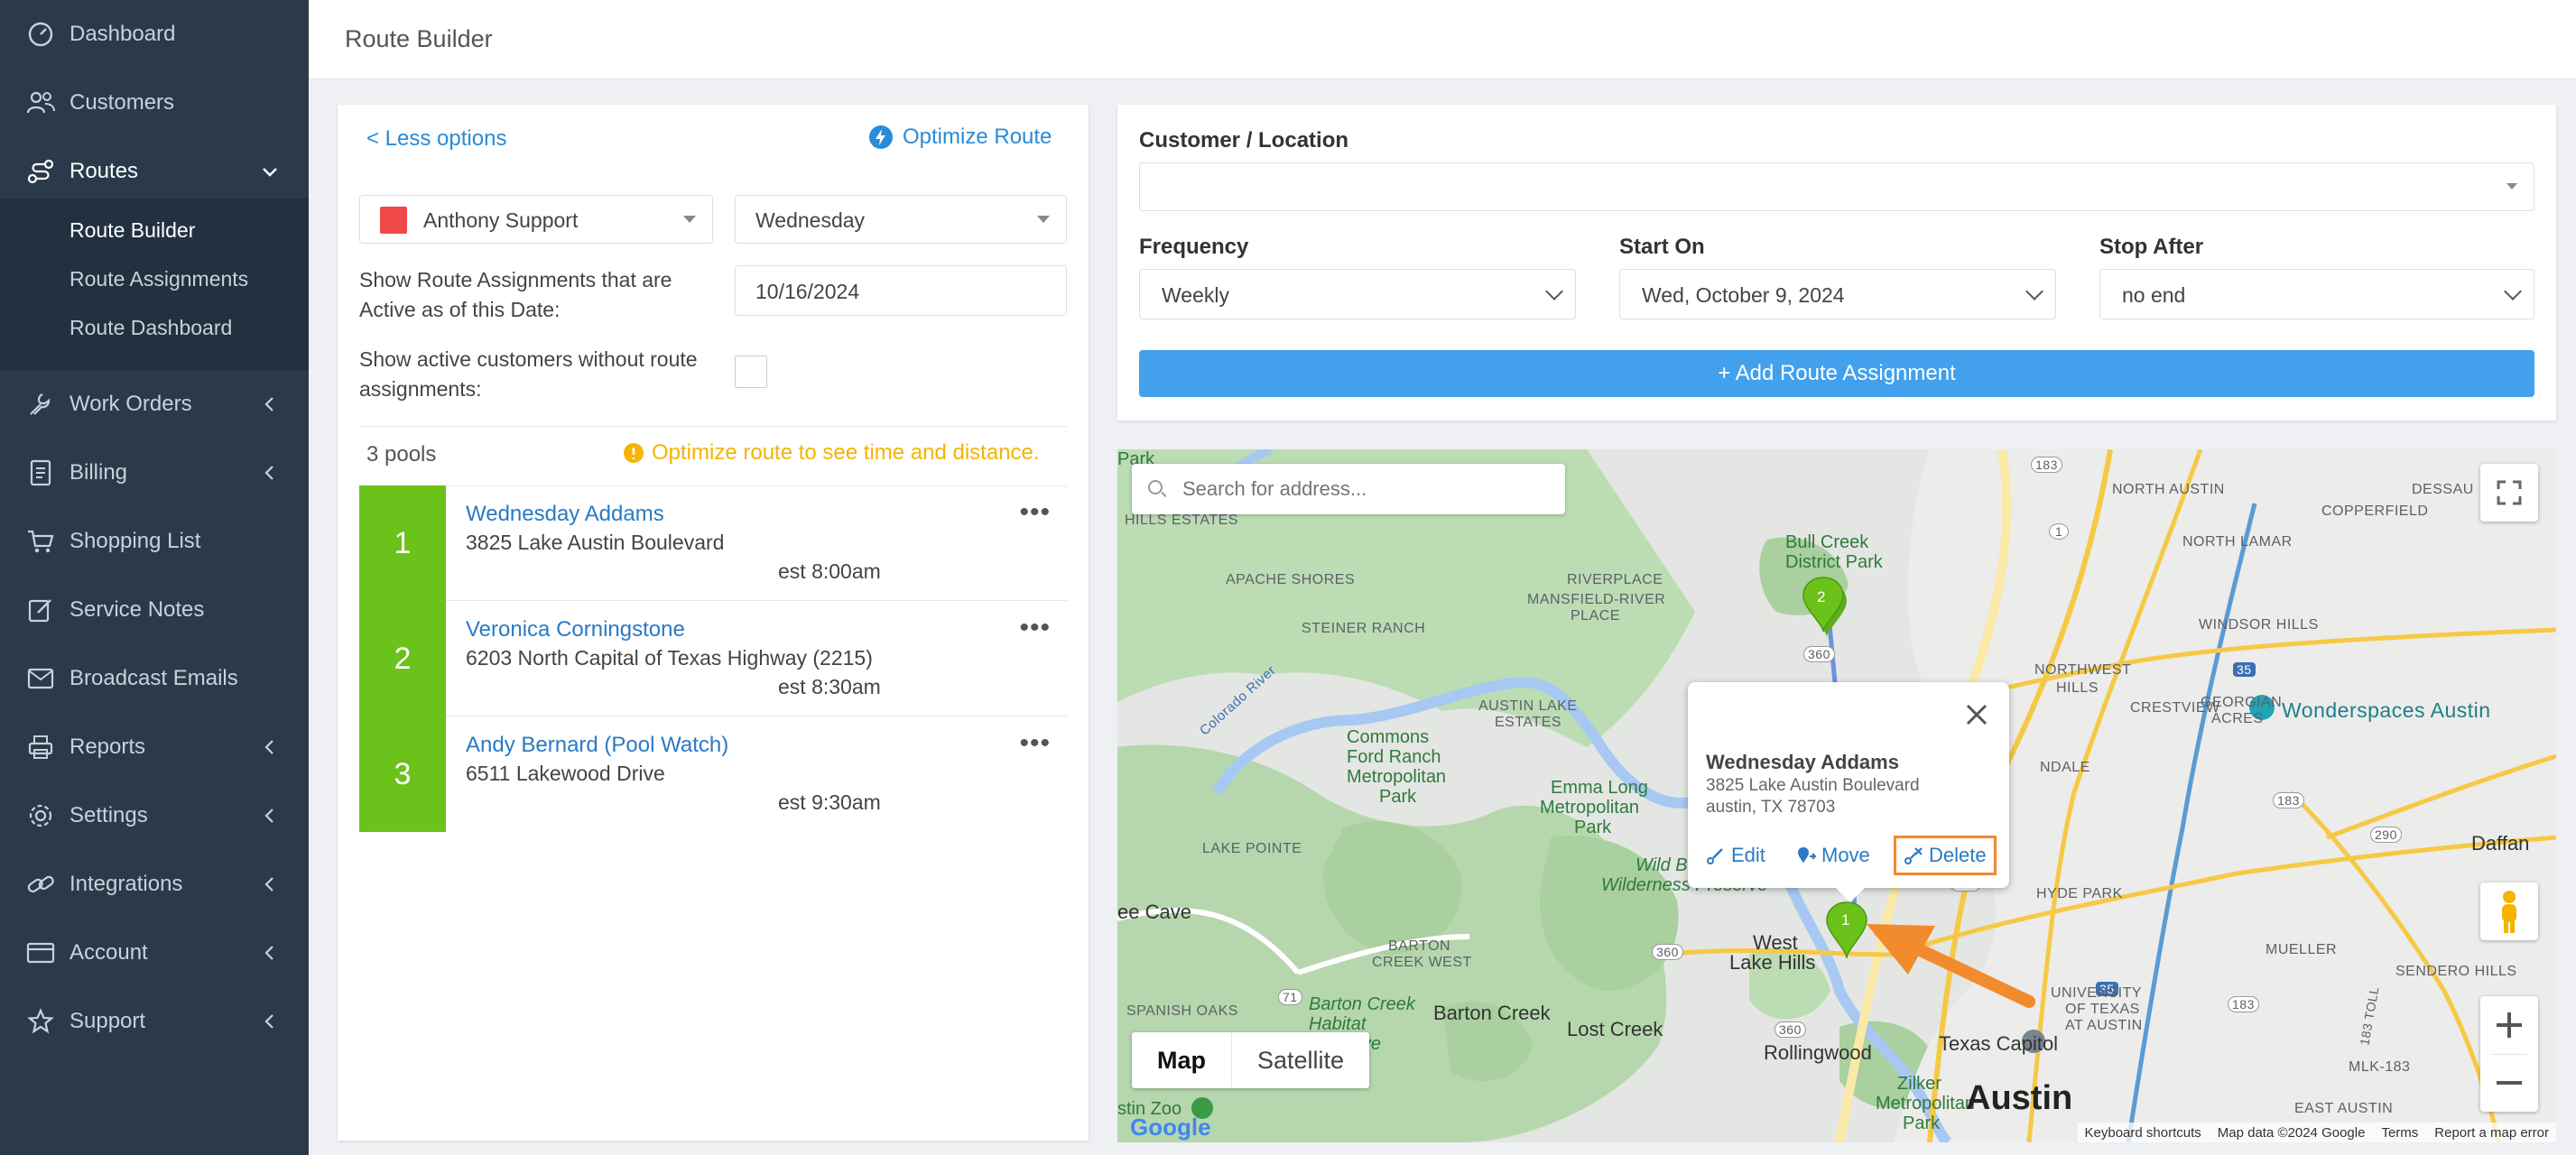  I want to click on sidebar-item-shopping-list: Shopping List, so click(154, 541).